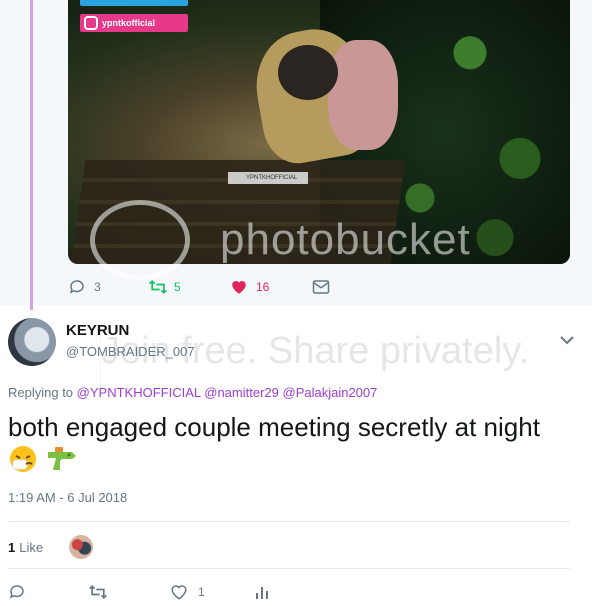  I want to click on likes-label: Like, so click(31, 547).